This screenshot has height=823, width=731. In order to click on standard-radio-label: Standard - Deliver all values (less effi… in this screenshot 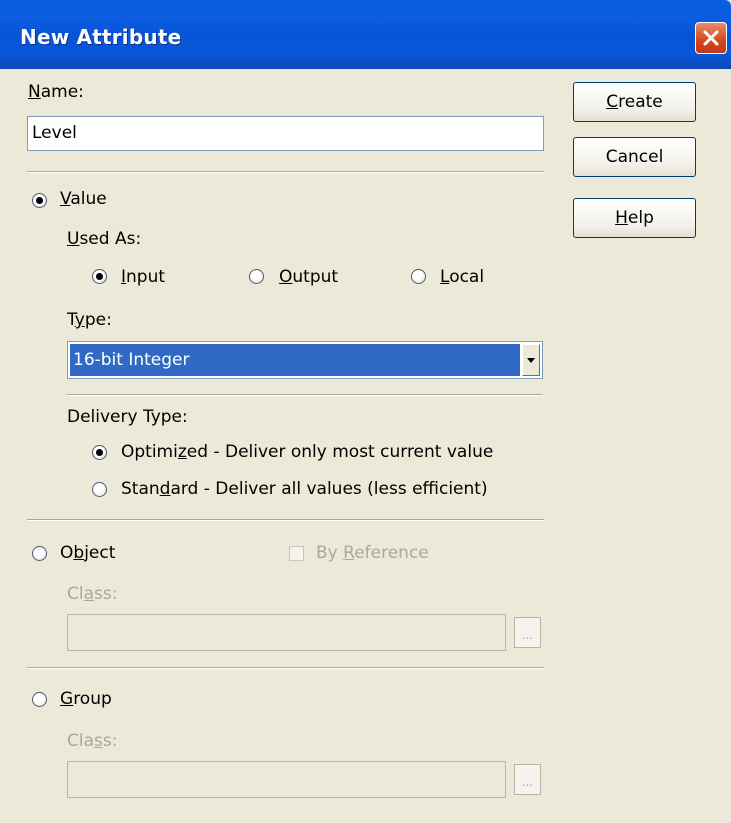, I will do `click(304, 489)`.